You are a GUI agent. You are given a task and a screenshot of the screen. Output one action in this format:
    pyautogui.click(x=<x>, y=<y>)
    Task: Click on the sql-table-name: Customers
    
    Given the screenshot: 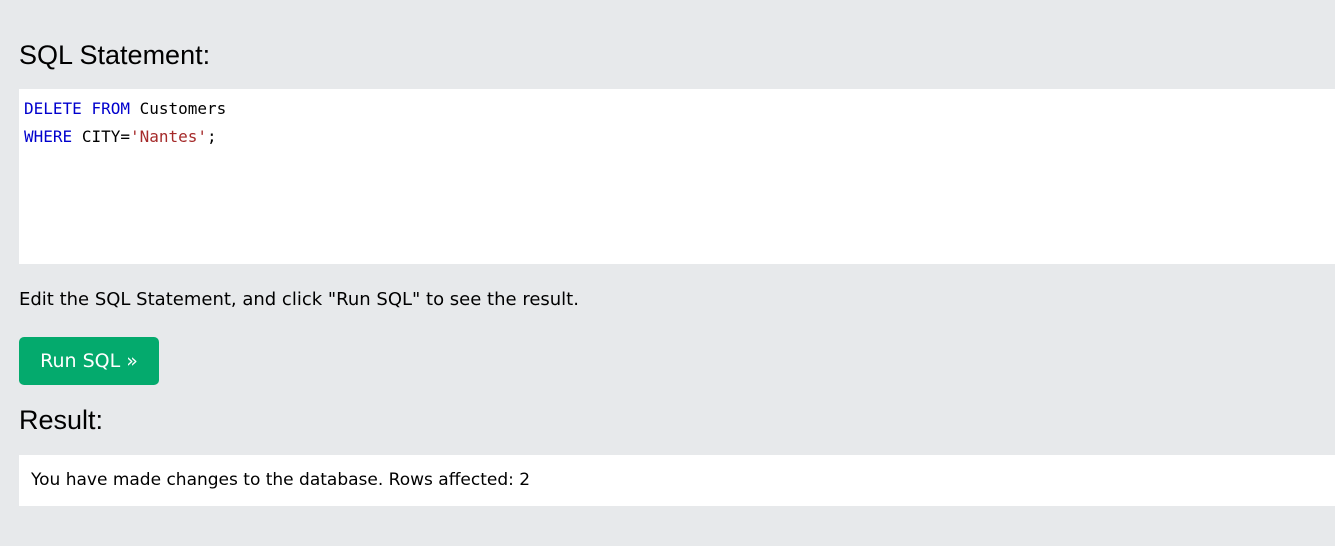 What is the action you would take?
    pyautogui.click(x=183, y=108)
    